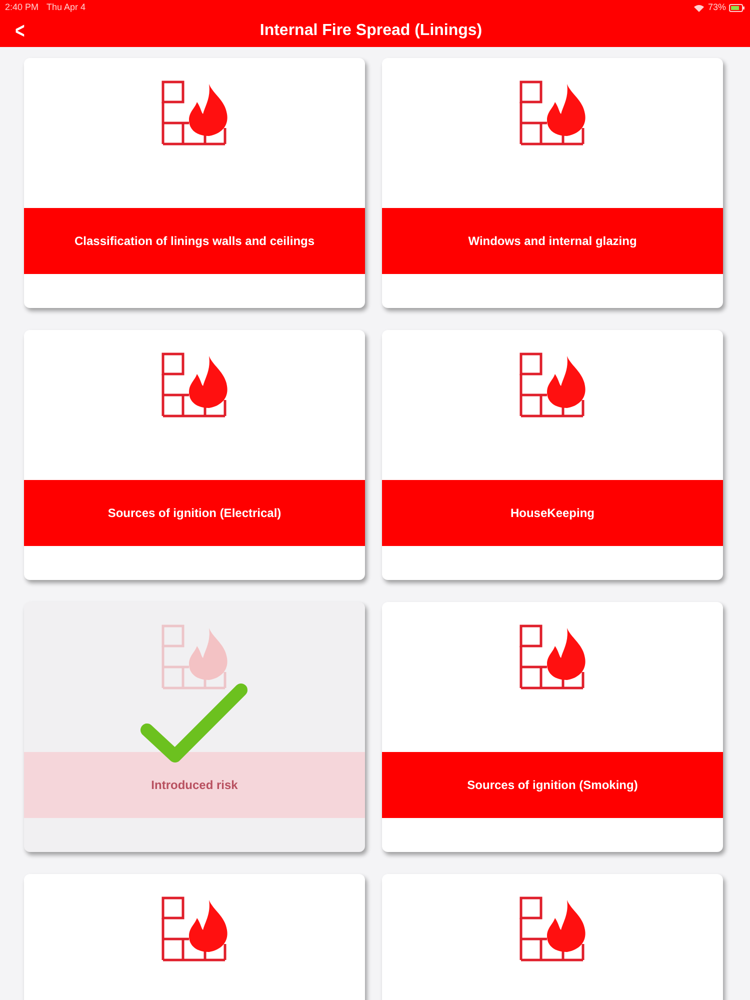 Image resolution: width=750 pixels, height=1000 pixels. What do you see at coordinates (552, 183) in the screenshot?
I see `topic-card: Windows and internal glazing` at bounding box center [552, 183].